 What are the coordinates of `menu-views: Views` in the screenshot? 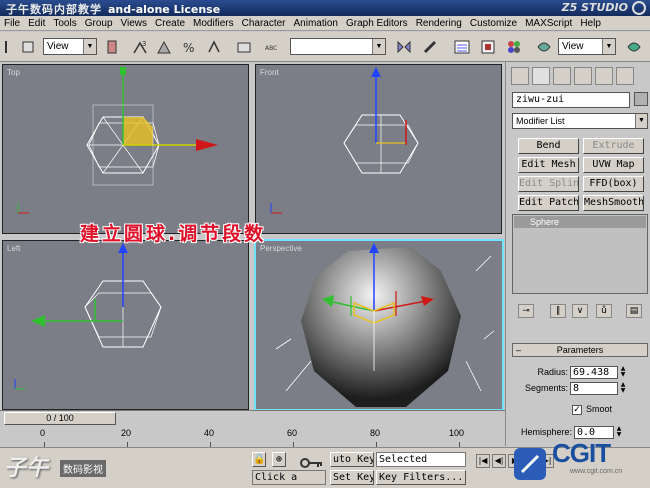 It's located at (134, 23).